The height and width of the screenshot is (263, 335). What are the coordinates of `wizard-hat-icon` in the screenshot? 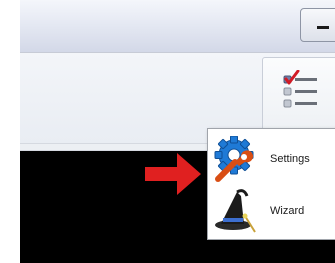 It's located at (235, 212).